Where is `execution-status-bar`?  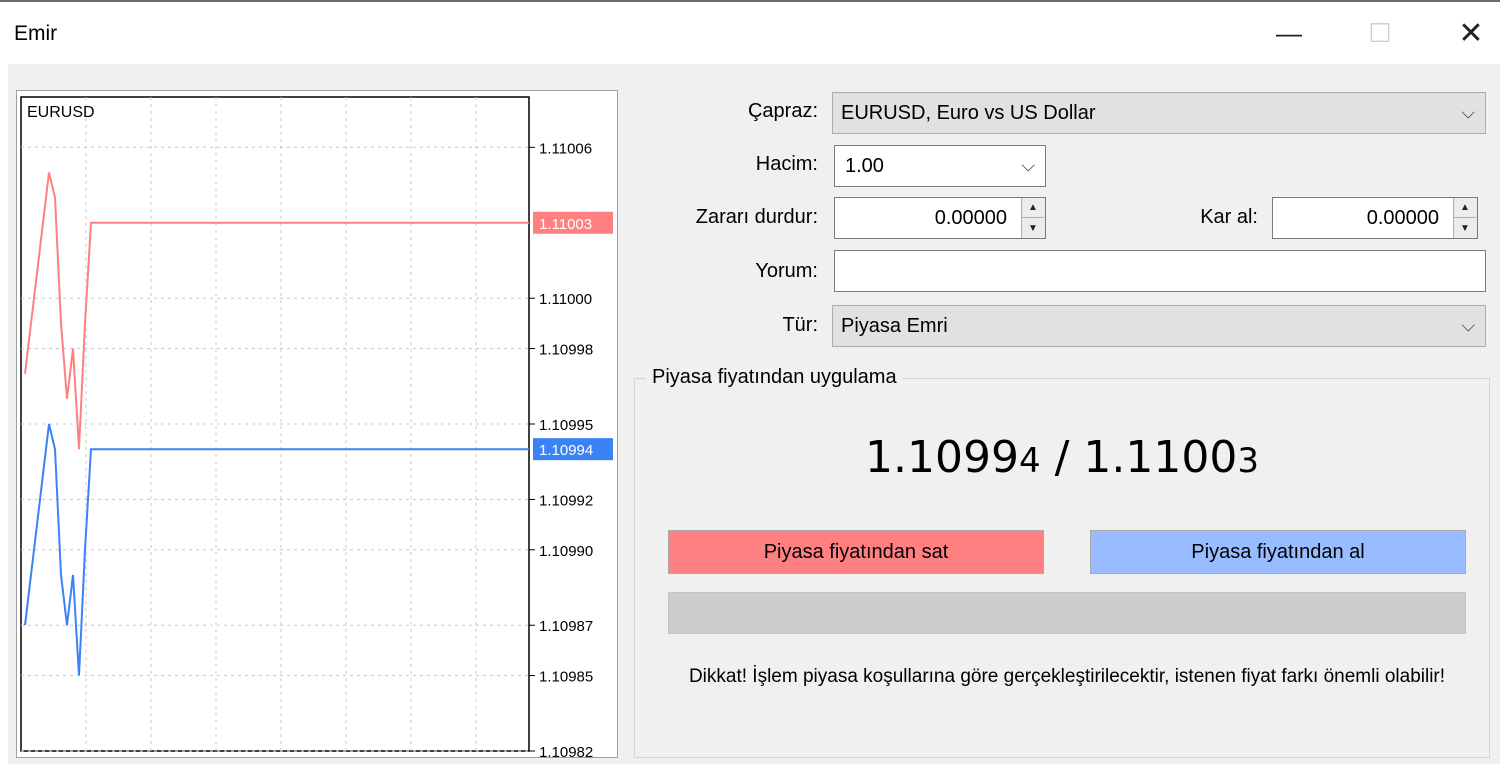
execution-status-bar is located at coordinates (1067, 613).